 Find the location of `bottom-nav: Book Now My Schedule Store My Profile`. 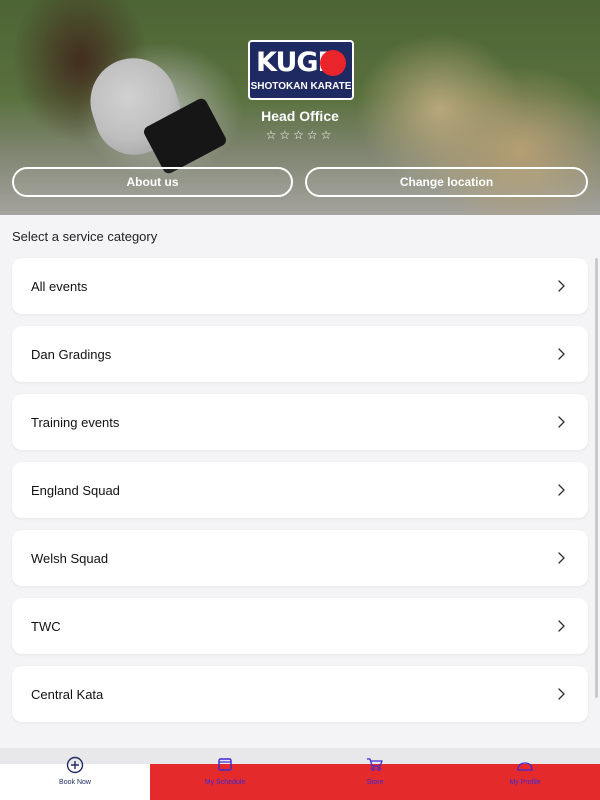

bottom-nav: Book Now My Schedule Store My Profile is located at coordinates (300, 778).